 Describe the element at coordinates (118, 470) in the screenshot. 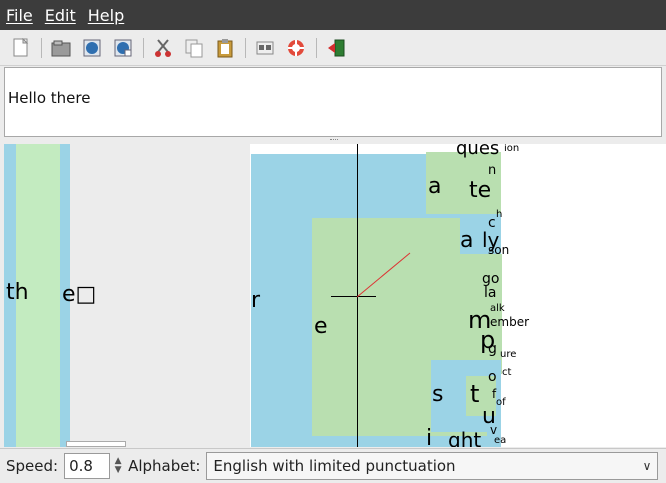

I see `spin-down-icon: ▼` at that location.